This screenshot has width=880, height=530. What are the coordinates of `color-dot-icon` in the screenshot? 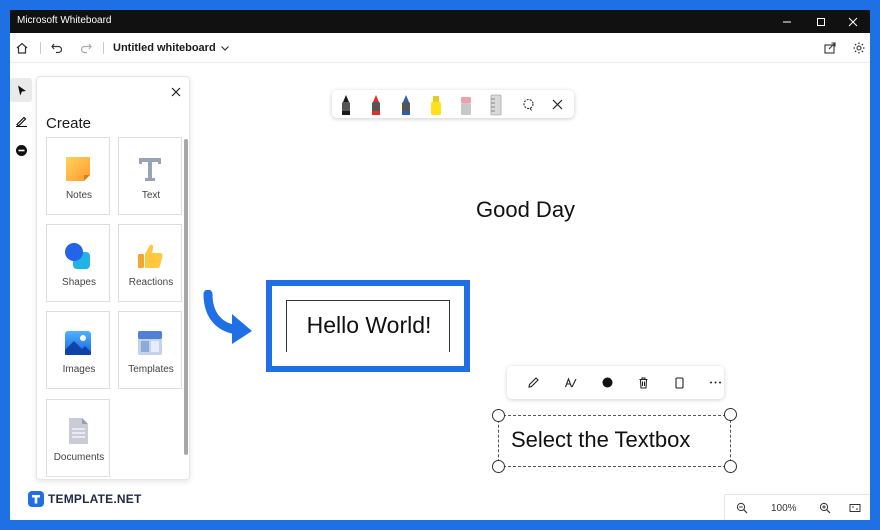 It's located at (607, 382).